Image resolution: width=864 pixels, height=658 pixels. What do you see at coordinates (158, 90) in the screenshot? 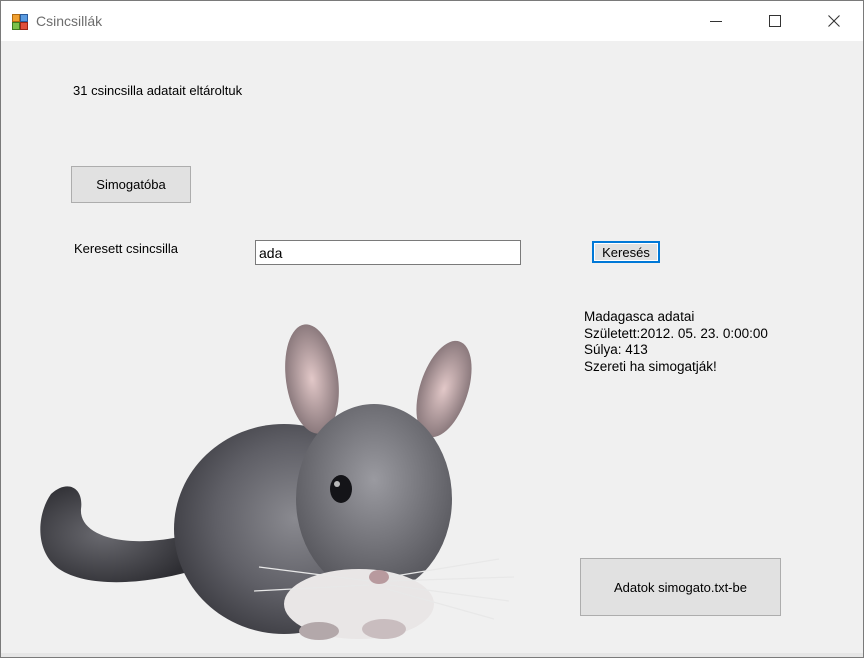
I see `status-label: 31 csincsilla adatait eltároltuk` at bounding box center [158, 90].